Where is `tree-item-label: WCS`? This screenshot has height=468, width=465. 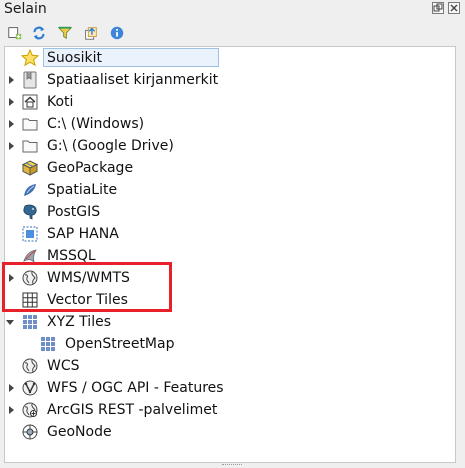 tree-item-label: WCS is located at coordinates (63, 366).